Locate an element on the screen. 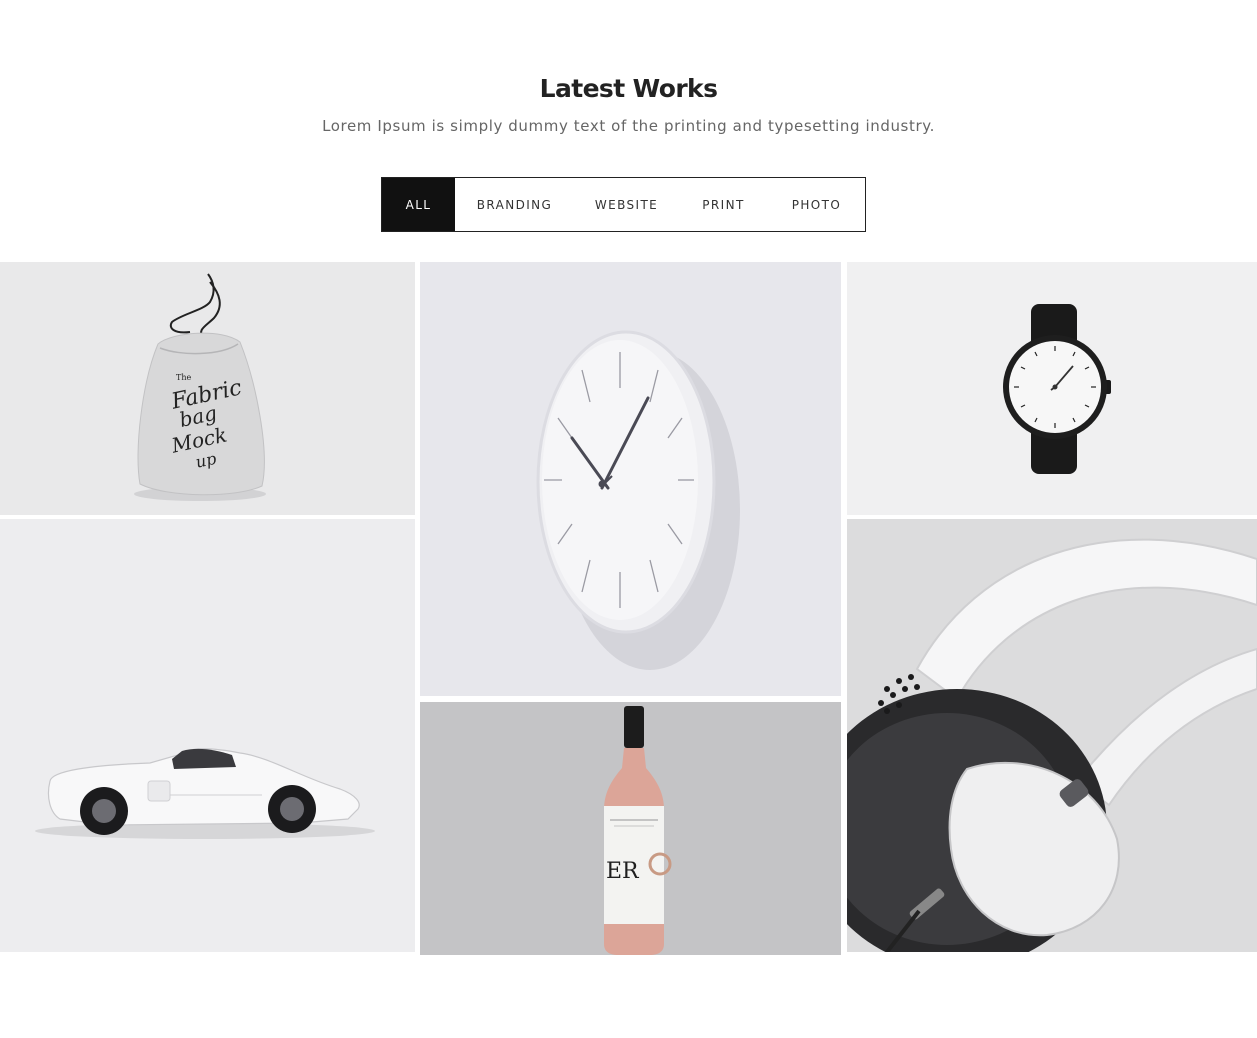  bag-text-the: The is located at coordinates (183, 377).